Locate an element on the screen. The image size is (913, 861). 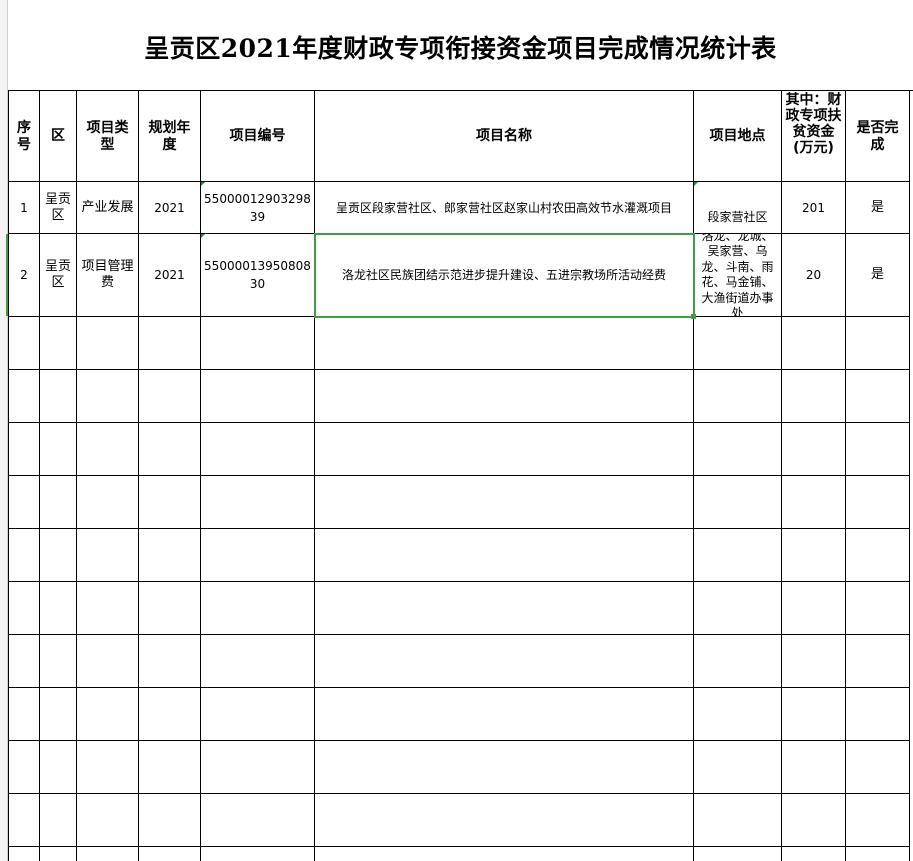
row-header-strip is located at coordinates (4, 430).